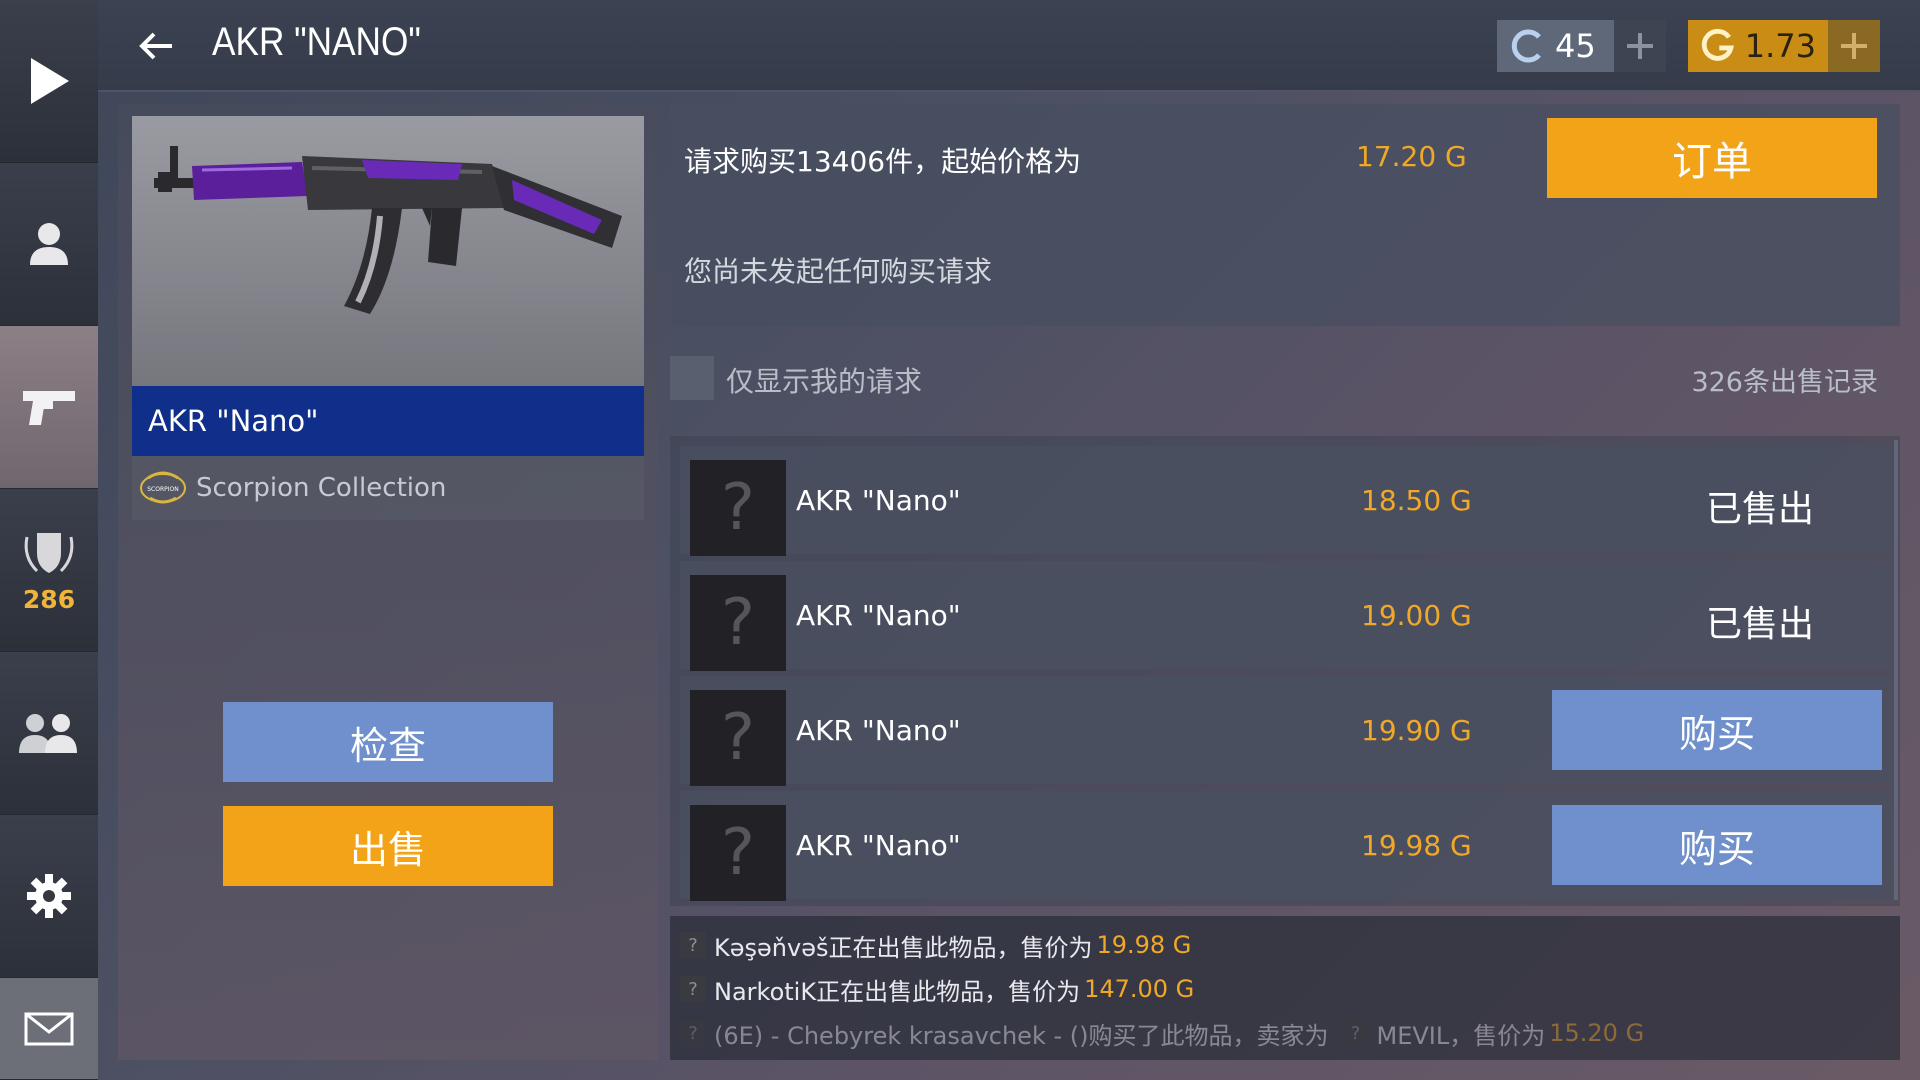 The height and width of the screenshot is (1080, 1920). I want to click on rifle-icon, so click(388, 230).